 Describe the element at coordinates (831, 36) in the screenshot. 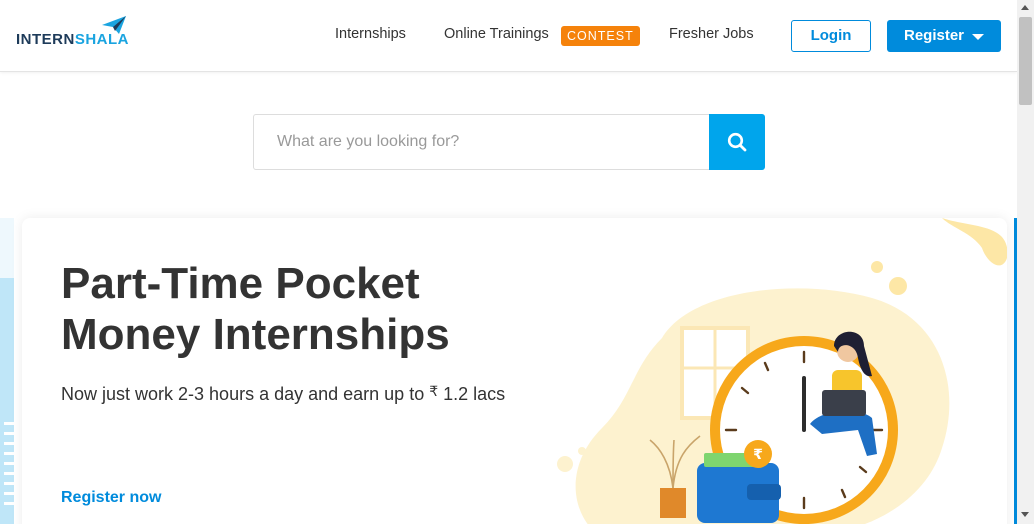

I see `login-button: Login` at that location.